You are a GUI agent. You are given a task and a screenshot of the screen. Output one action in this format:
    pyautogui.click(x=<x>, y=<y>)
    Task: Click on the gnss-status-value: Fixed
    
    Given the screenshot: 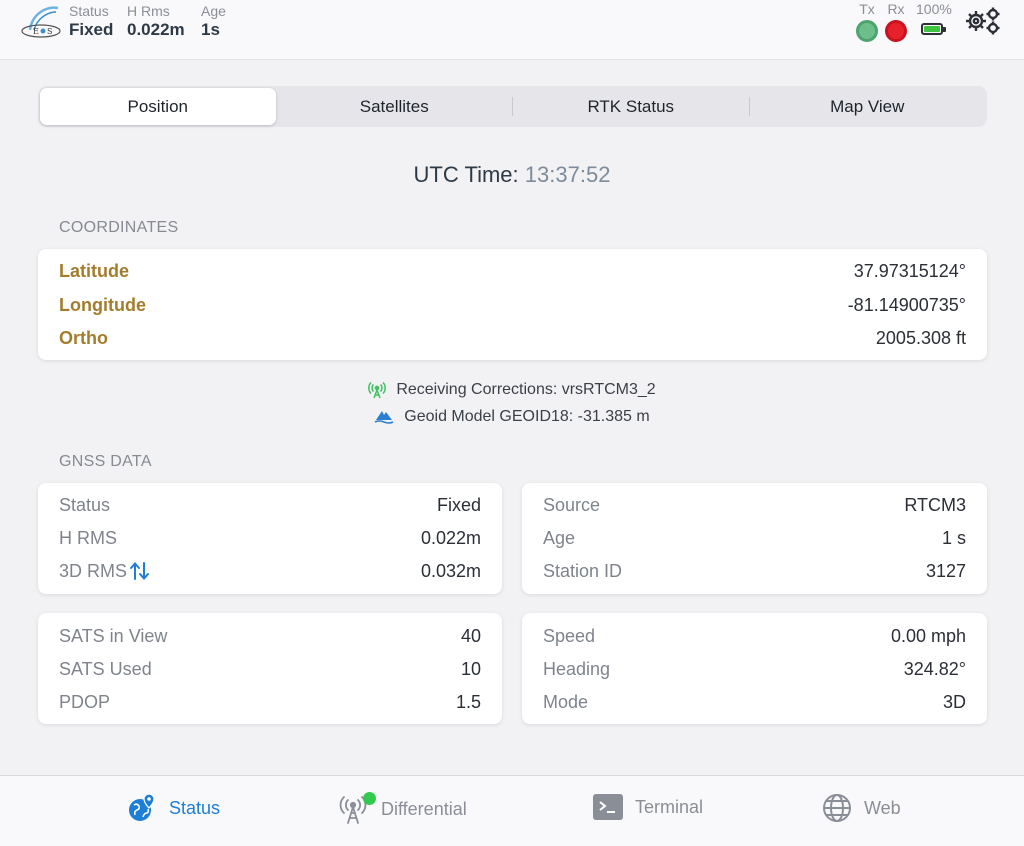 What is the action you would take?
    pyautogui.click(x=458, y=504)
    